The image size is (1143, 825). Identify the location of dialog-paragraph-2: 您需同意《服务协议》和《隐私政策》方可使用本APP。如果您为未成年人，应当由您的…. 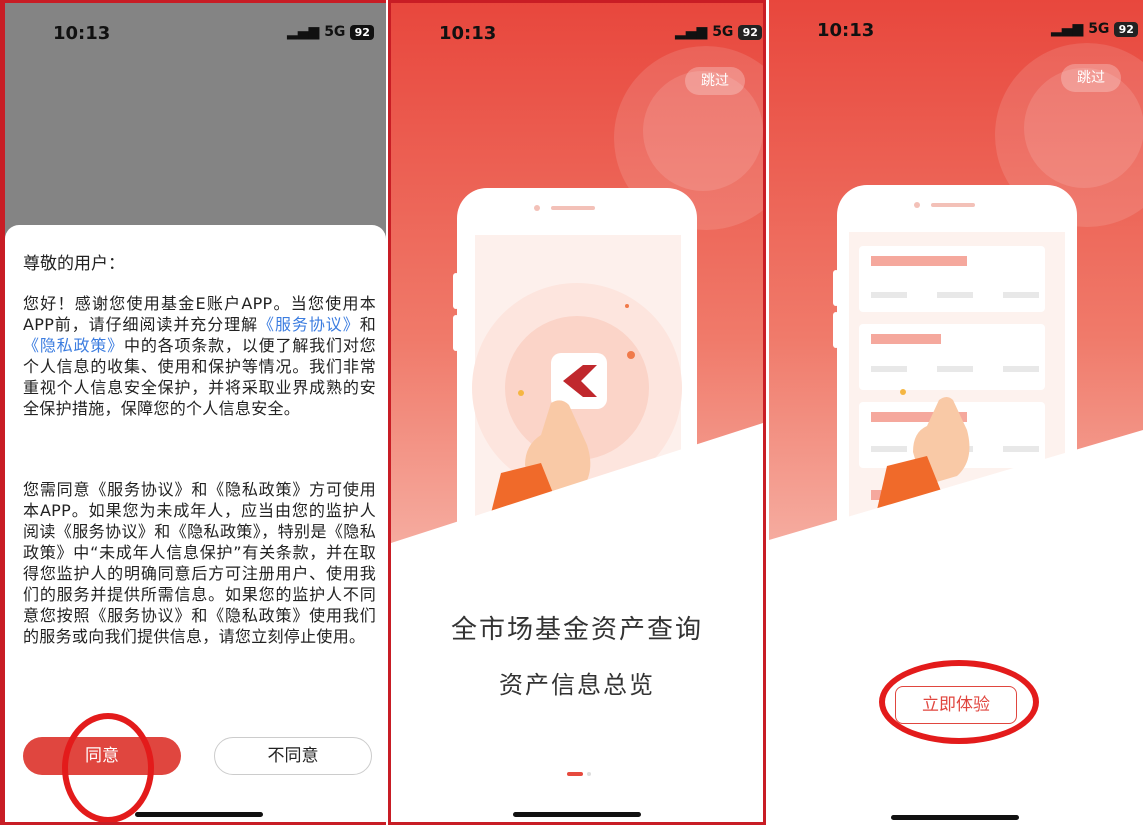
(199, 563).